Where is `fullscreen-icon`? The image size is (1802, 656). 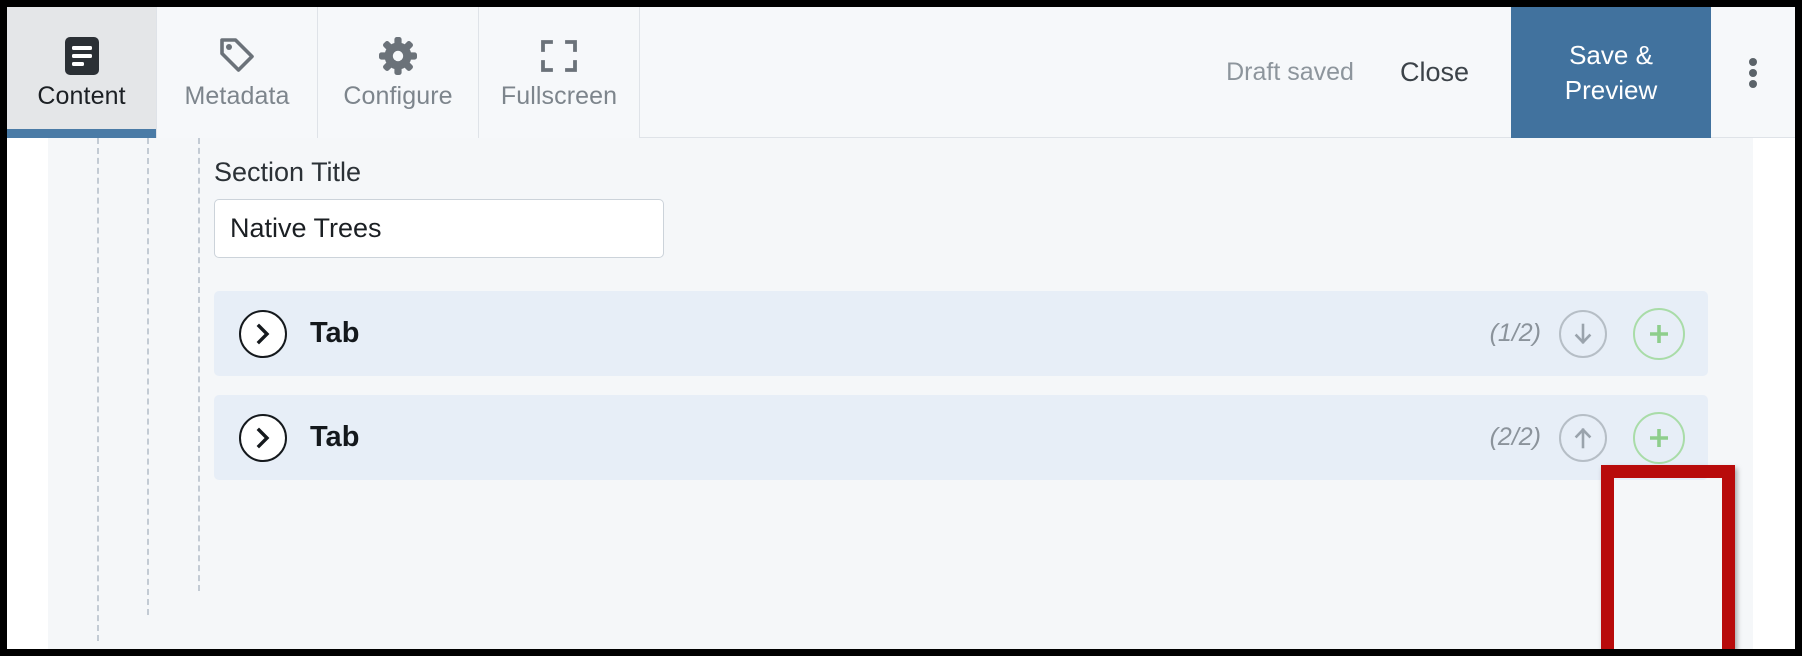 fullscreen-icon is located at coordinates (559, 56).